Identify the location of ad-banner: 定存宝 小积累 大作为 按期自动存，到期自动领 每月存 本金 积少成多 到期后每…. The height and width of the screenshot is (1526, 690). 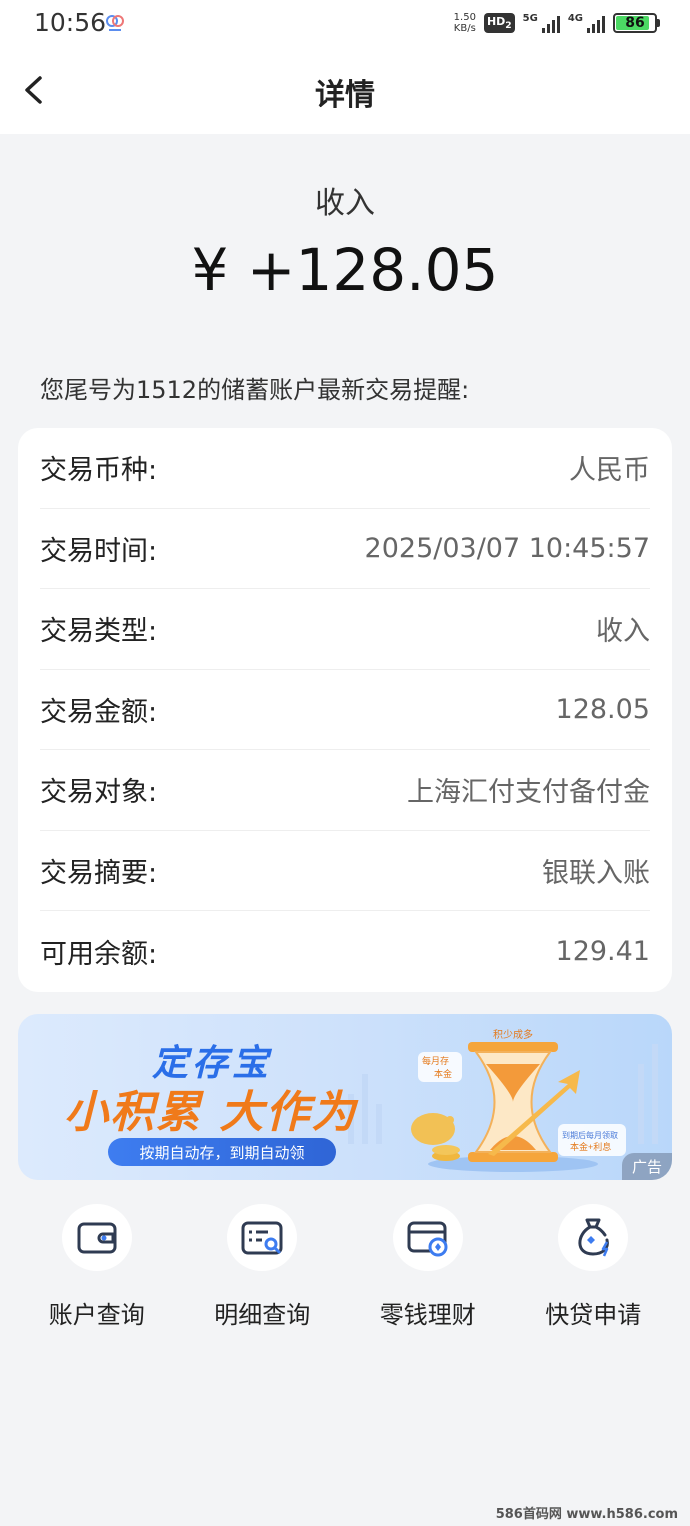
(345, 1097).